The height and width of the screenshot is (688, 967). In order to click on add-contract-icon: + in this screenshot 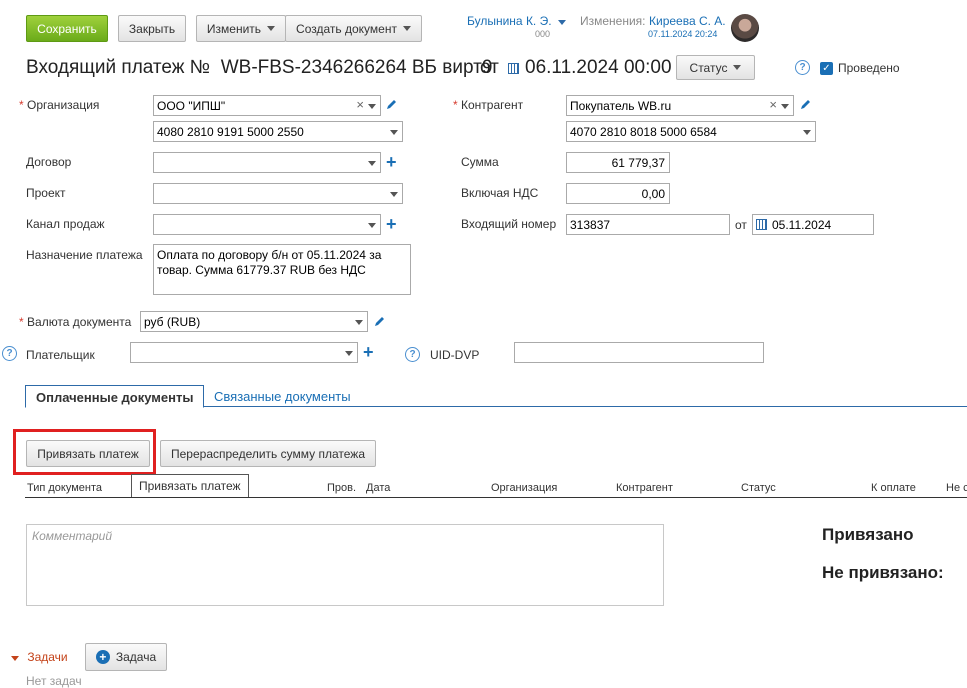, I will do `click(391, 162)`.